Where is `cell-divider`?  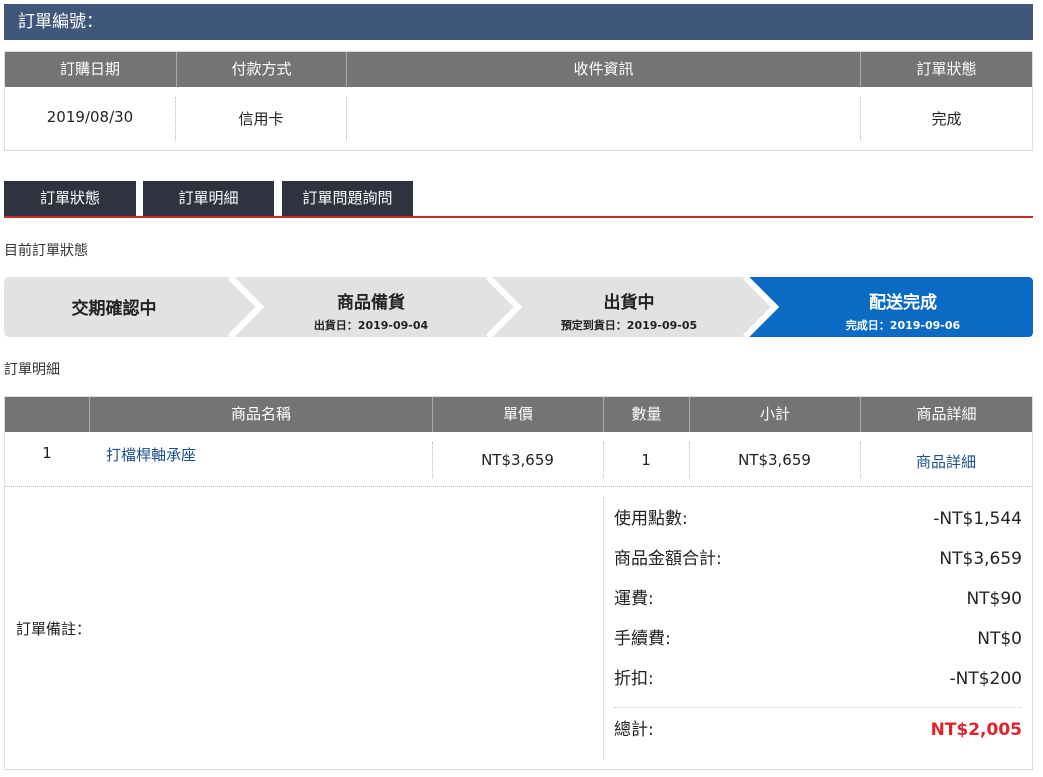
cell-divider is located at coordinates (346, 119).